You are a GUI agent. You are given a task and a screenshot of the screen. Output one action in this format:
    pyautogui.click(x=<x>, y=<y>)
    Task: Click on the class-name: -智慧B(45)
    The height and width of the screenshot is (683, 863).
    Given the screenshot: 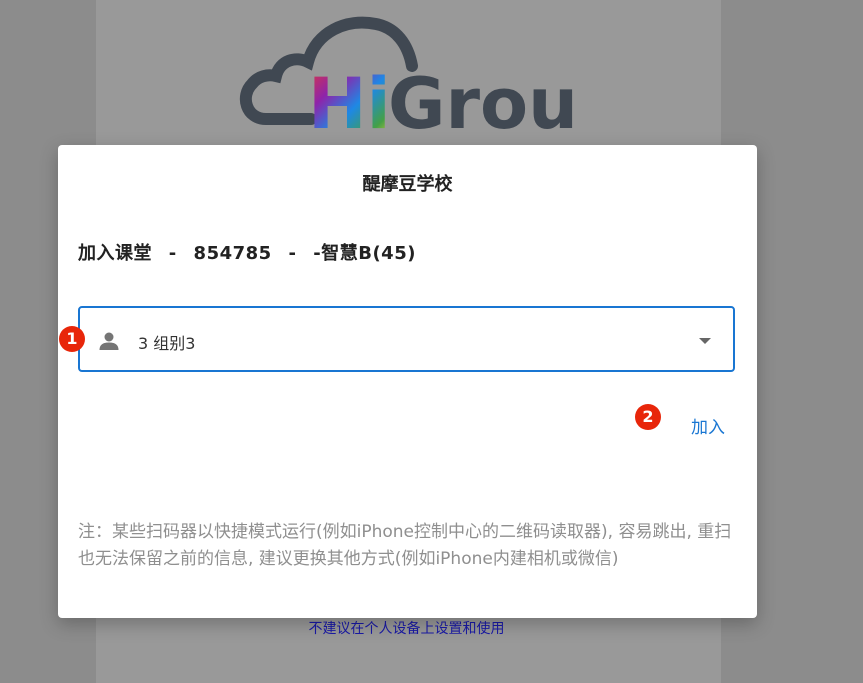 What is the action you would take?
    pyautogui.click(x=364, y=253)
    